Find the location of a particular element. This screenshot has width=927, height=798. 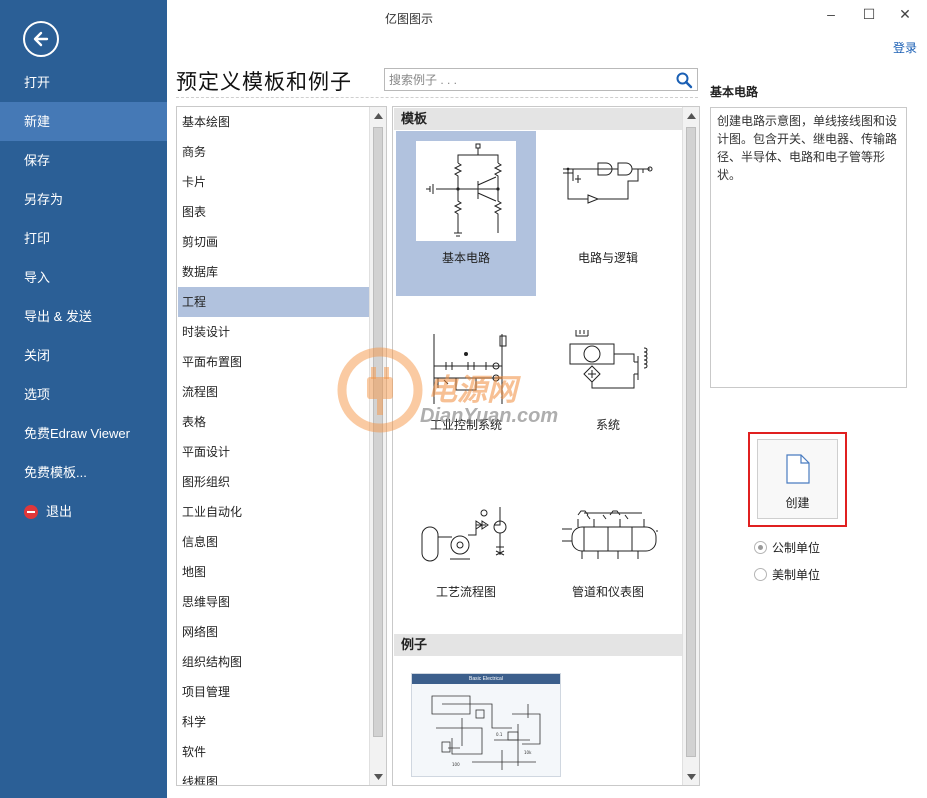

back-button is located at coordinates (41, 39).